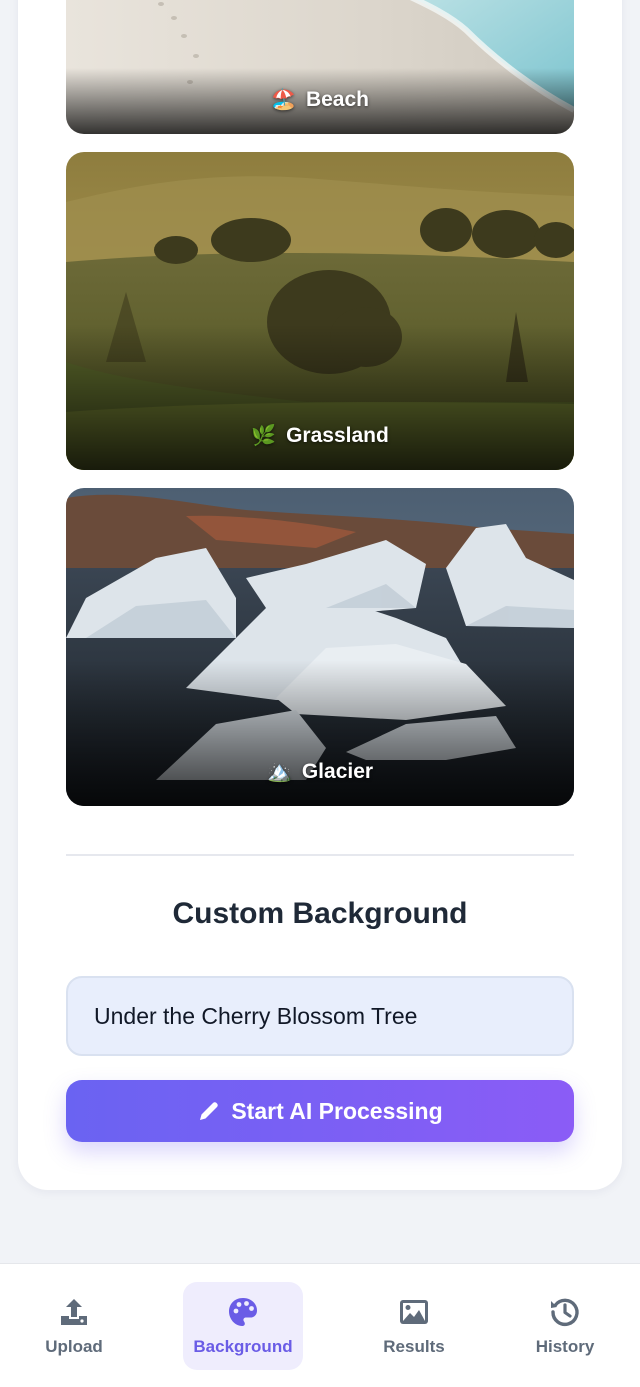 Image resolution: width=640 pixels, height=1387 pixels. What do you see at coordinates (337, 1110) in the screenshot?
I see `start-button-label: Start AI Processing` at bounding box center [337, 1110].